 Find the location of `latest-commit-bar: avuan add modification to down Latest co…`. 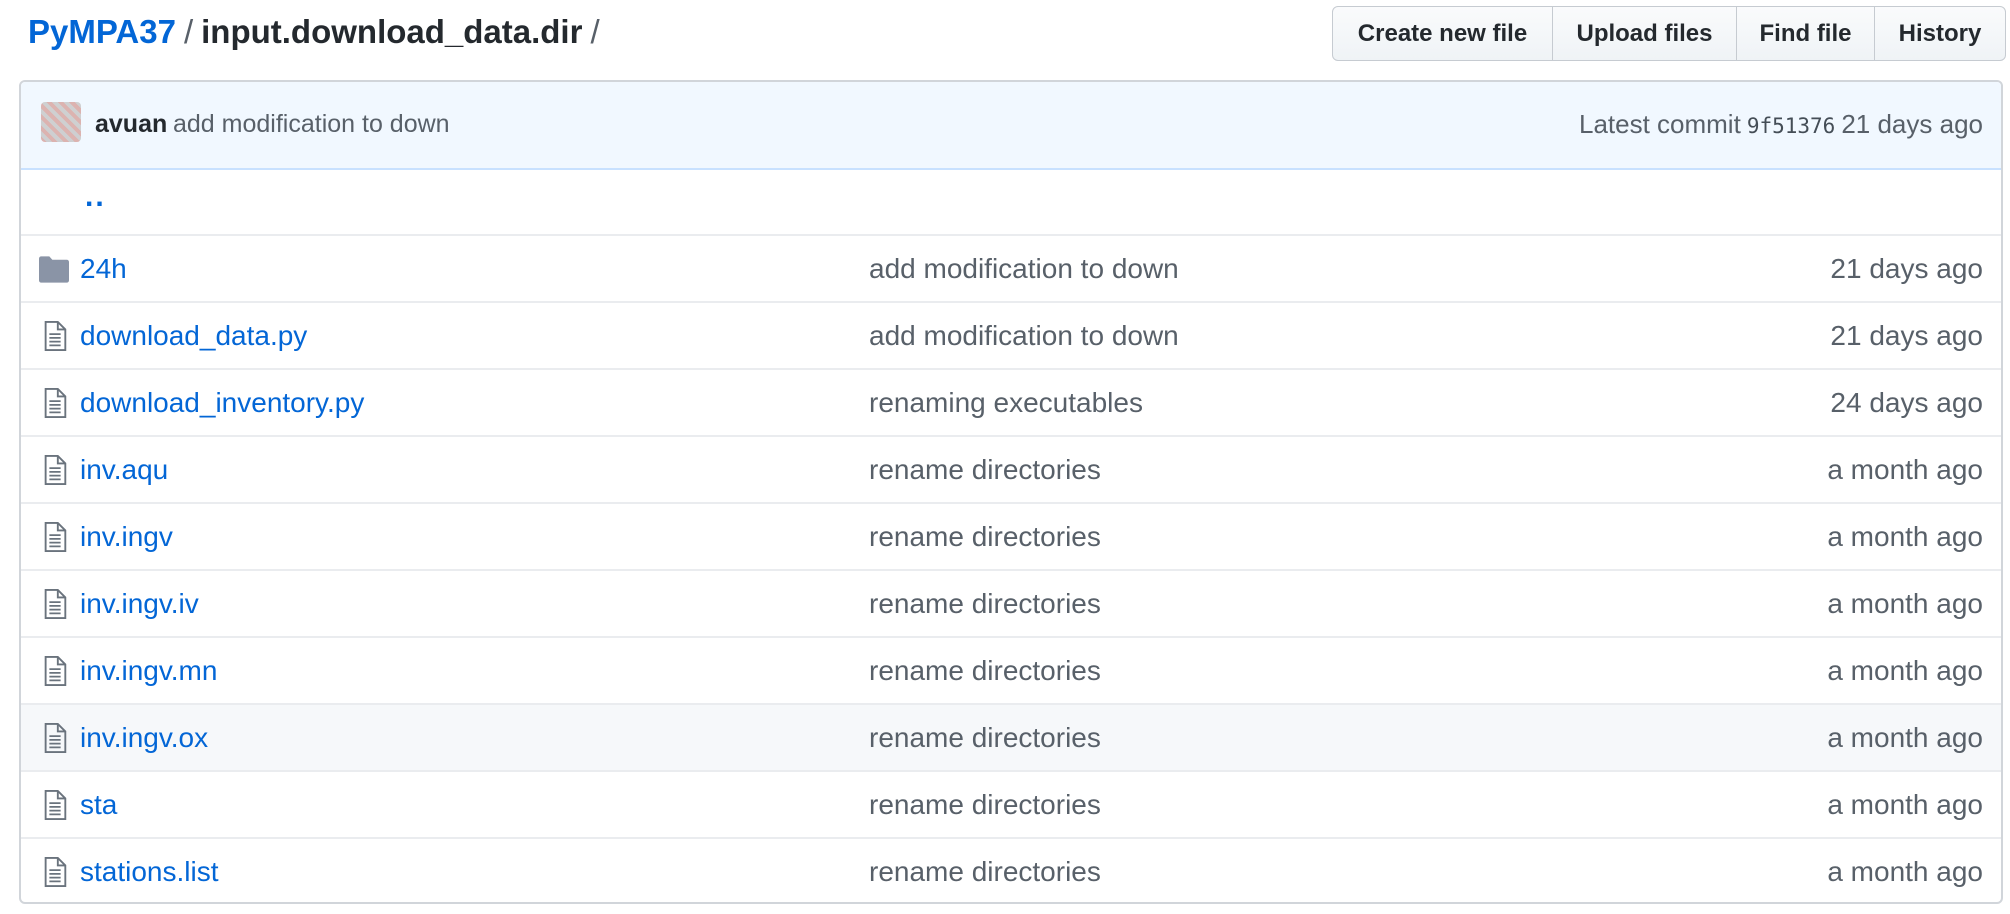

latest-commit-bar: avuan add modification to down Latest co… is located at coordinates (1011, 126).